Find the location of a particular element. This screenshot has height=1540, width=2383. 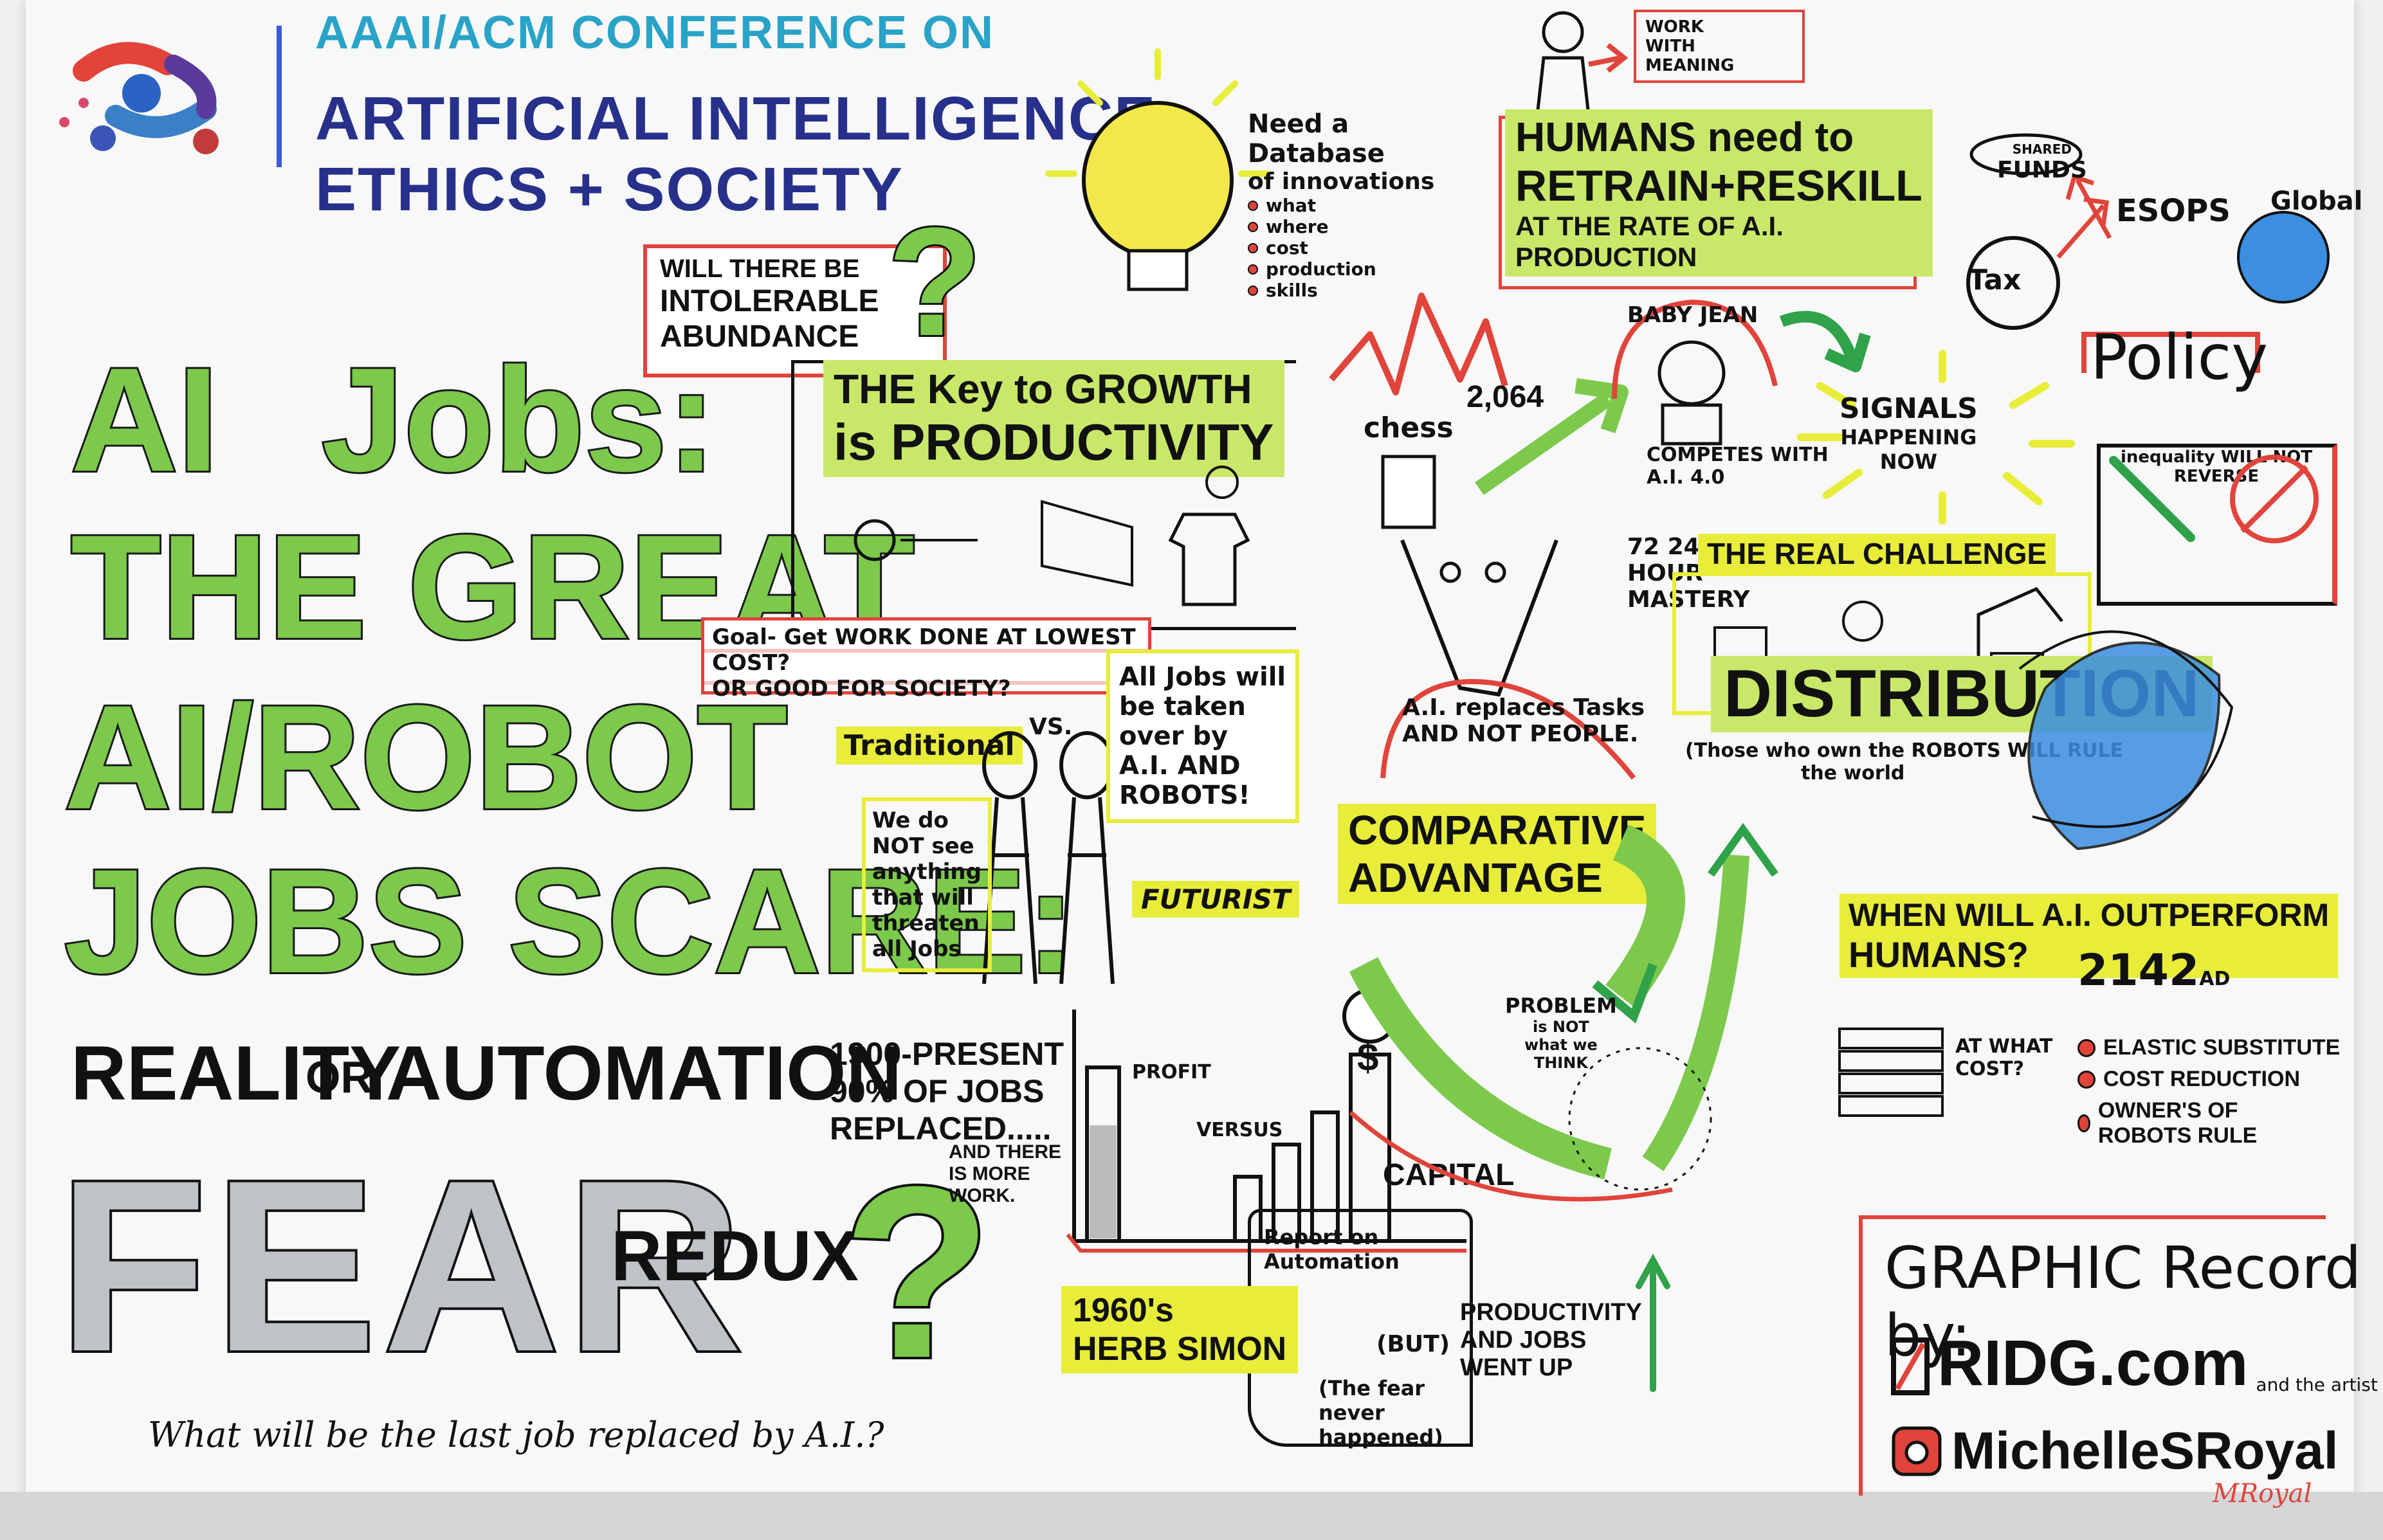

outperform-year: 2142AD is located at coordinates (2153, 970).